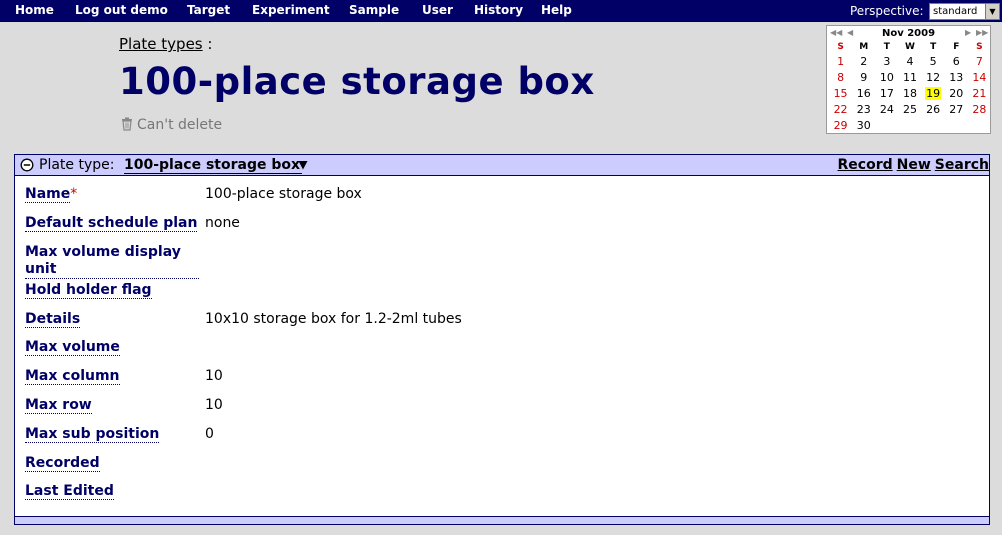 The width and height of the screenshot is (1002, 535). I want to click on field-label-default-schedule-plan: Default schedule plan, so click(112, 223).